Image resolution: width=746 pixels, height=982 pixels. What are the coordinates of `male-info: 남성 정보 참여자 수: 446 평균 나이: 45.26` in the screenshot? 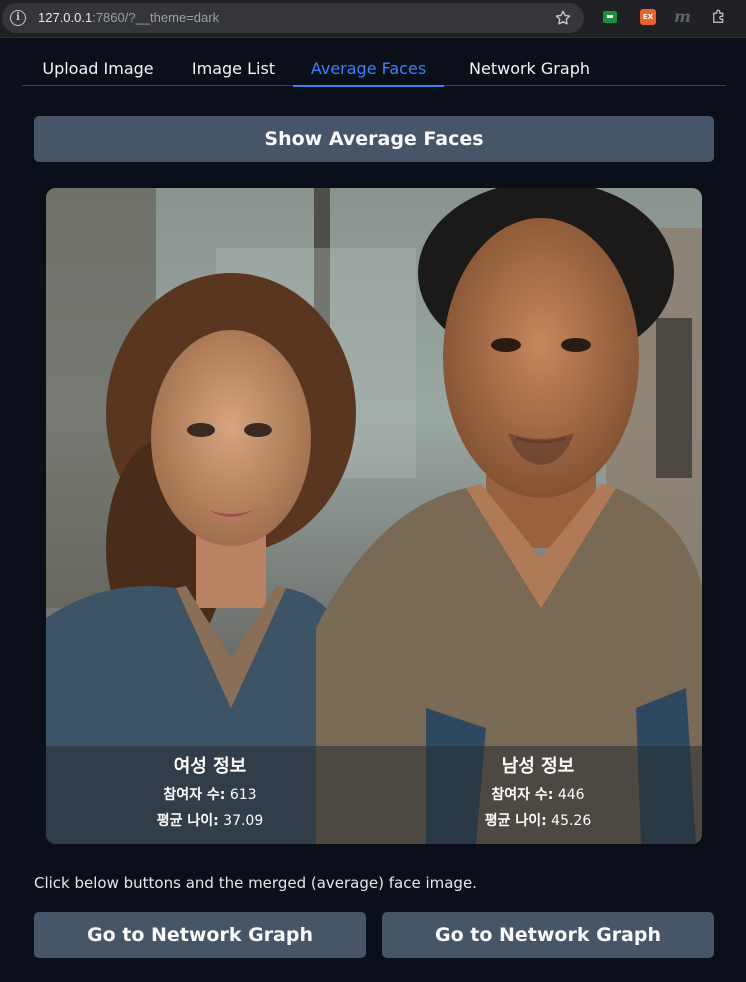 It's located at (538, 795).